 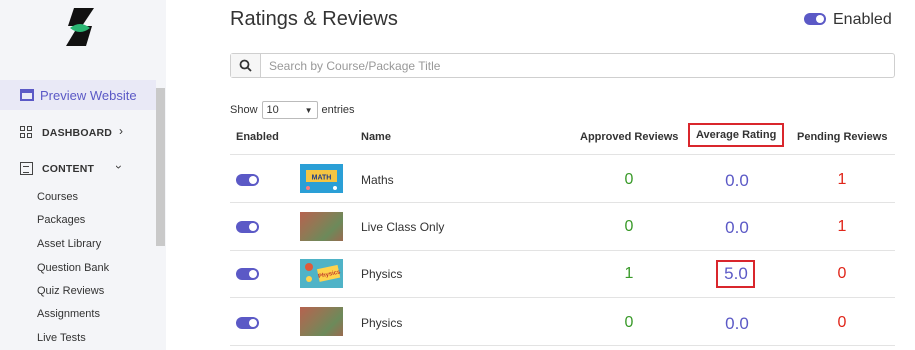 What do you see at coordinates (26, 132) in the screenshot?
I see `dashboard-icon` at bounding box center [26, 132].